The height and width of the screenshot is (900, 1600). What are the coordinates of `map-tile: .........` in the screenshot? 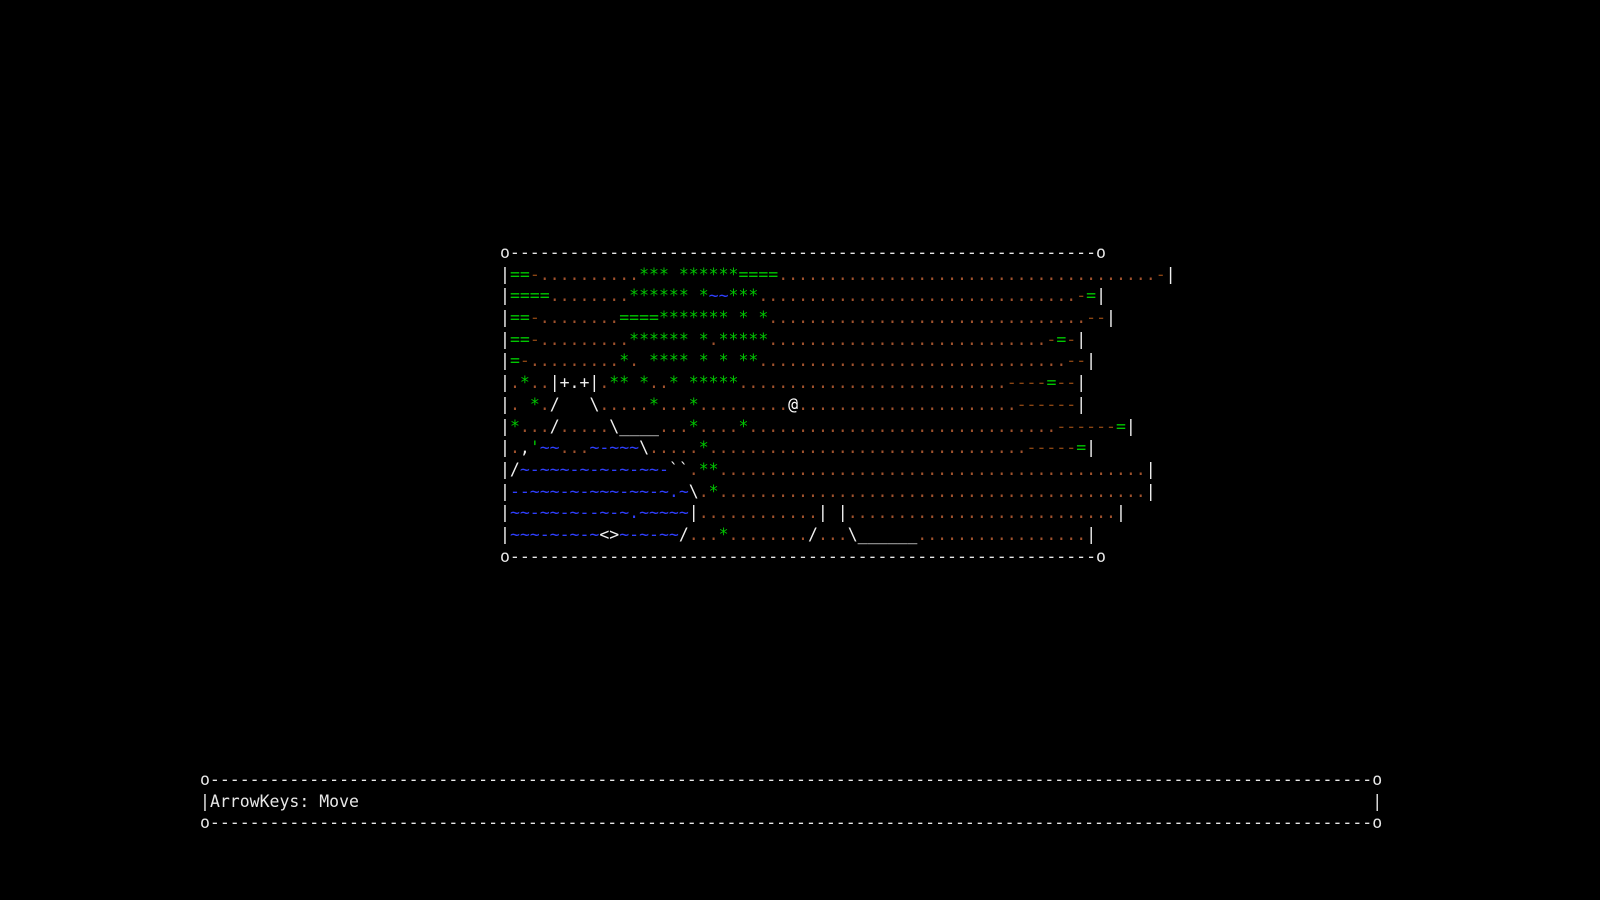 It's located at (743, 404).